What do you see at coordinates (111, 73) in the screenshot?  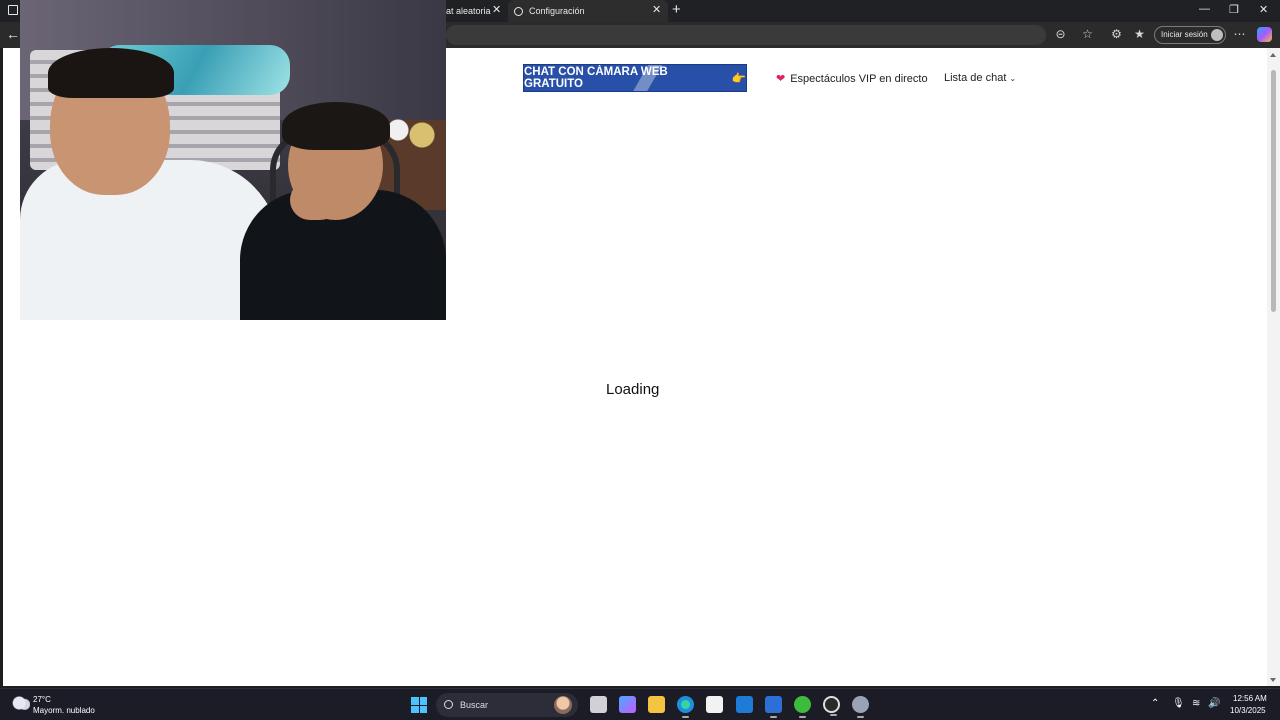 I see `person-left-hair` at bounding box center [111, 73].